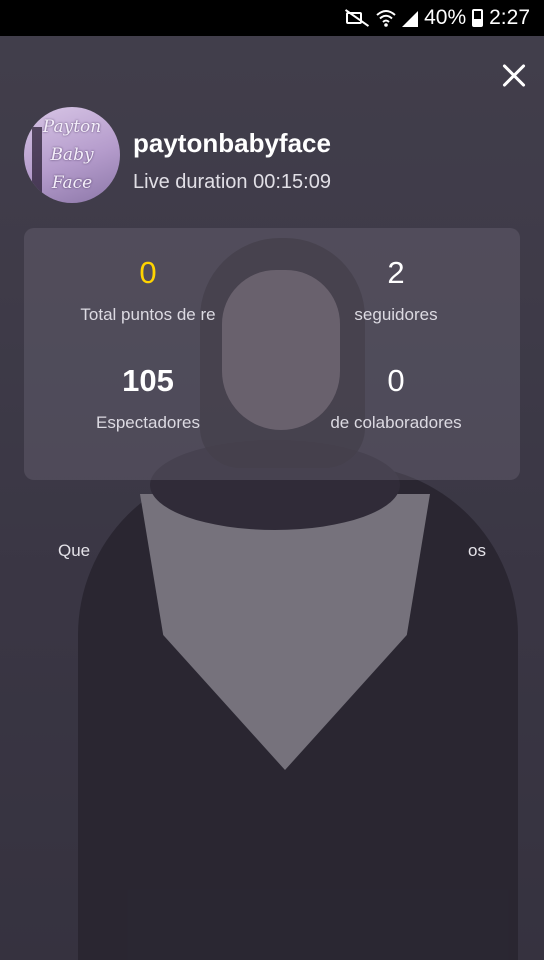 This screenshot has width=544, height=960. Describe the element at coordinates (445, 17) in the screenshot. I see `battery-percent: 40%` at that location.